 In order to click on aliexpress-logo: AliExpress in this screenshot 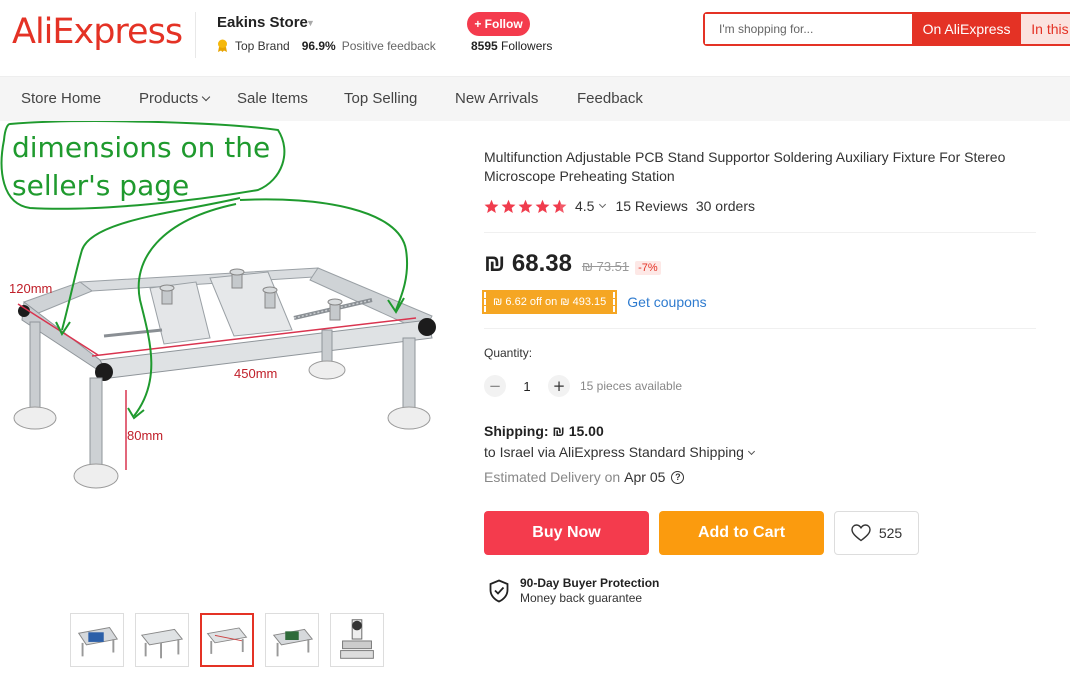, I will do `click(97, 32)`.